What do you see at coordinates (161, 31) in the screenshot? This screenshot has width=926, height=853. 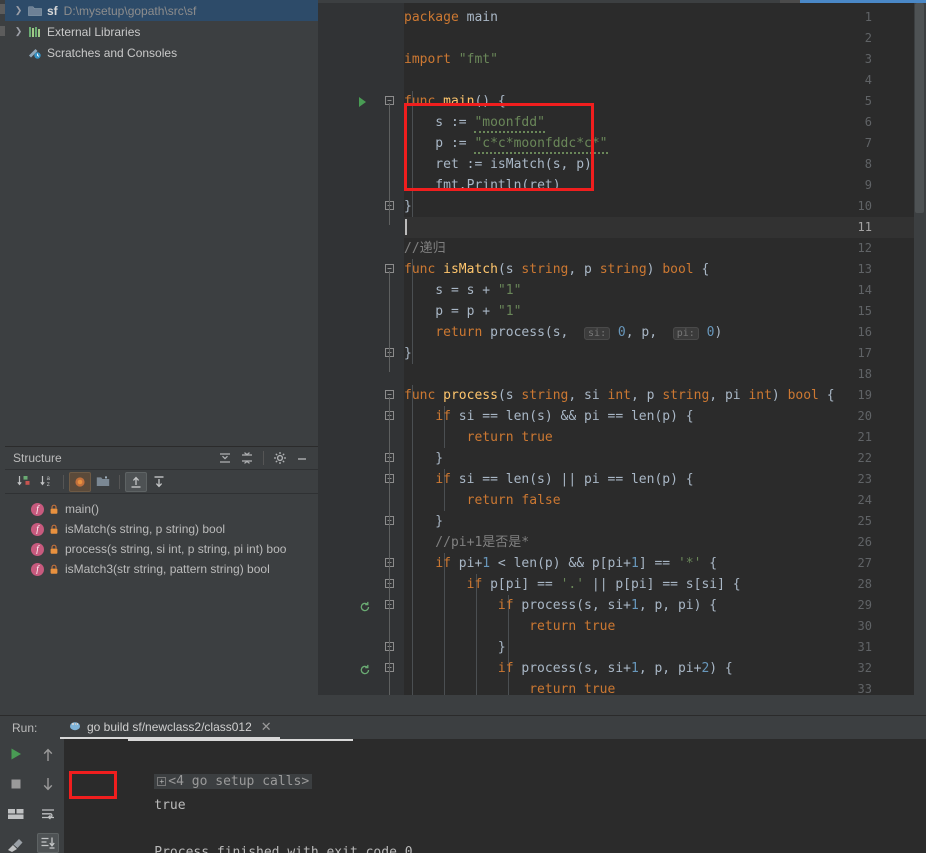 I see `tree-item-external-libraries: ❯ External Libraries` at bounding box center [161, 31].